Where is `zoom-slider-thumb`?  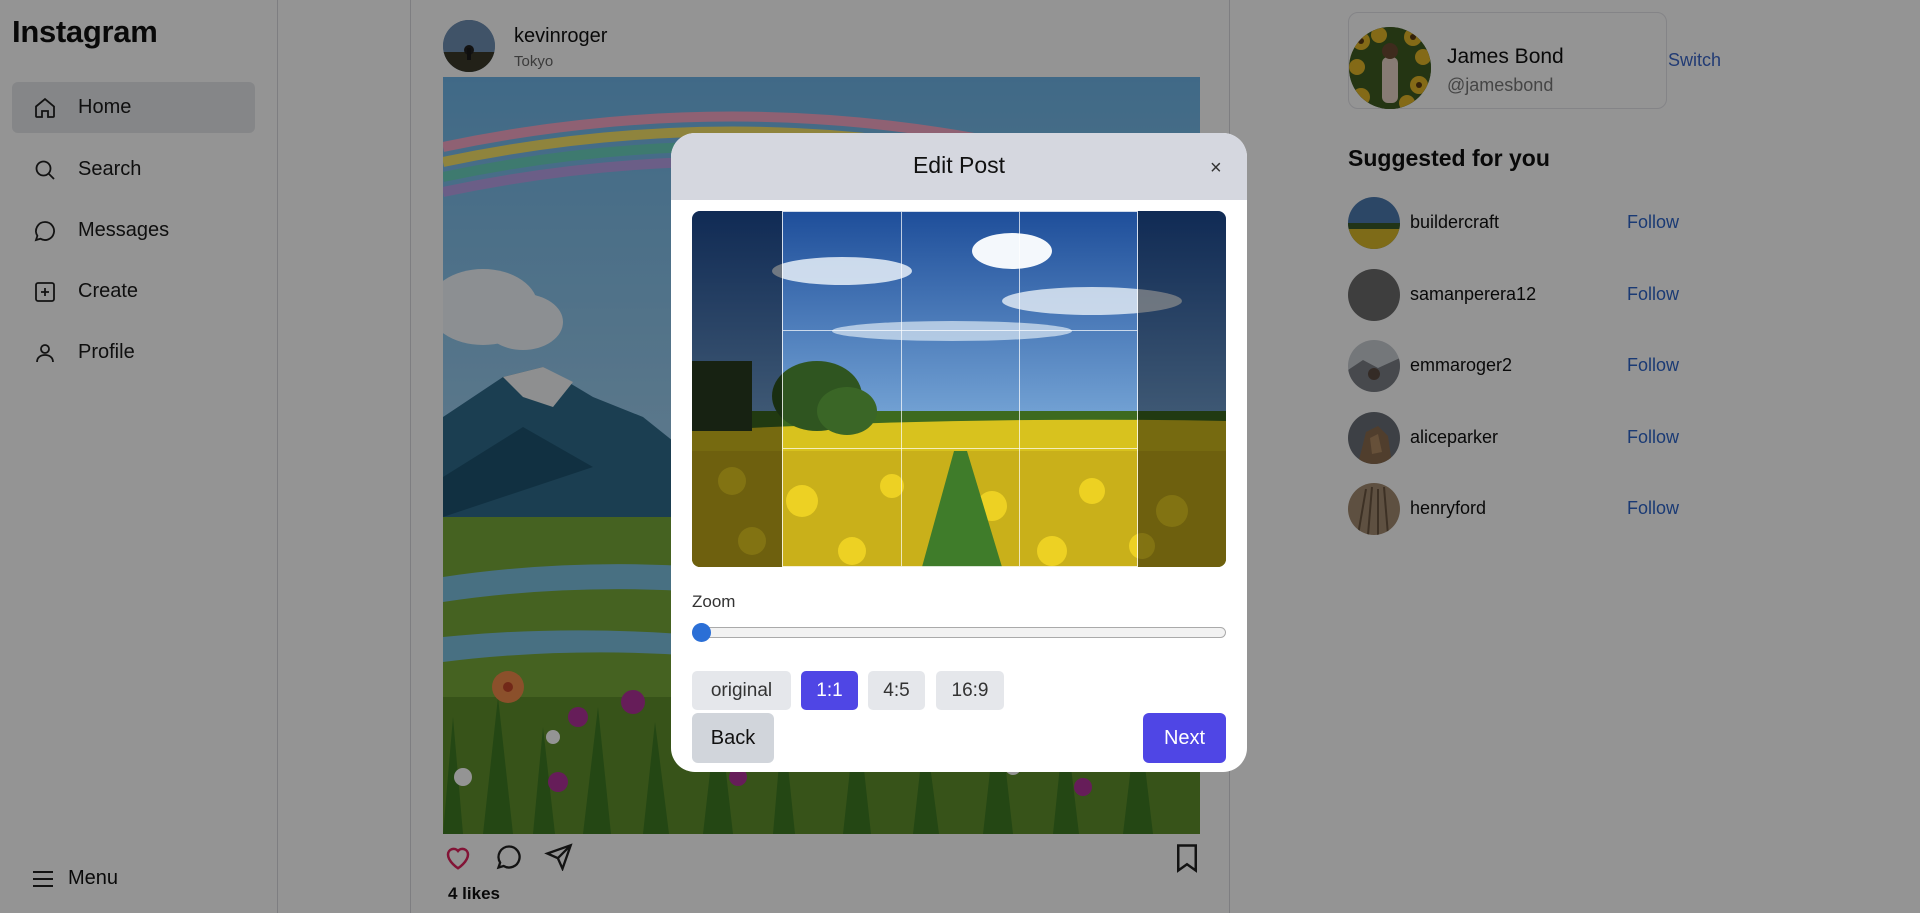 zoom-slider-thumb is located at coordinates (701, 632).